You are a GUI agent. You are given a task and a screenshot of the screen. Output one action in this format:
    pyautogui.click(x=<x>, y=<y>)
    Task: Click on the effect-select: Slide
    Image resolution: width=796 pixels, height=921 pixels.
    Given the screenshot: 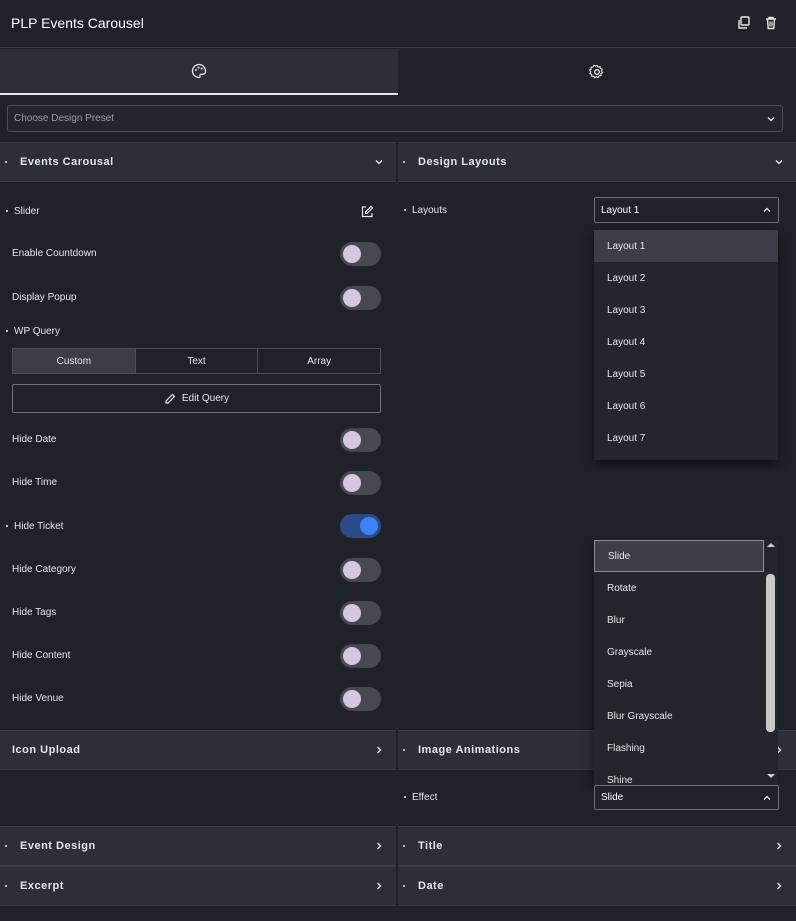 What is the action you would take?
    pyautogui.click(x=686, y=797)
    